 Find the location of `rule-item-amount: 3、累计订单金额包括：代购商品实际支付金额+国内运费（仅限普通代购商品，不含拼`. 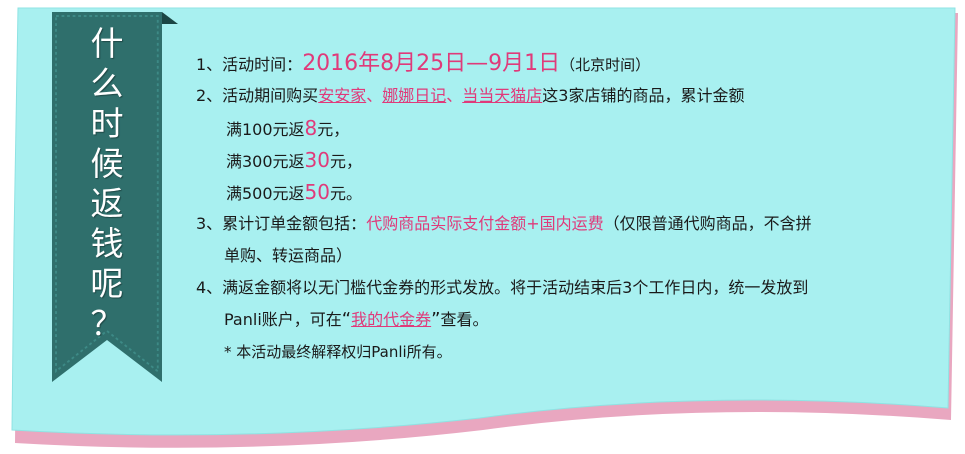

rule-item-amount: 3、累计订单金额包括：代购商品实际支付金额+国内运费（仅限普通代购商品，不含拼 is located at coordinates (566, 224).